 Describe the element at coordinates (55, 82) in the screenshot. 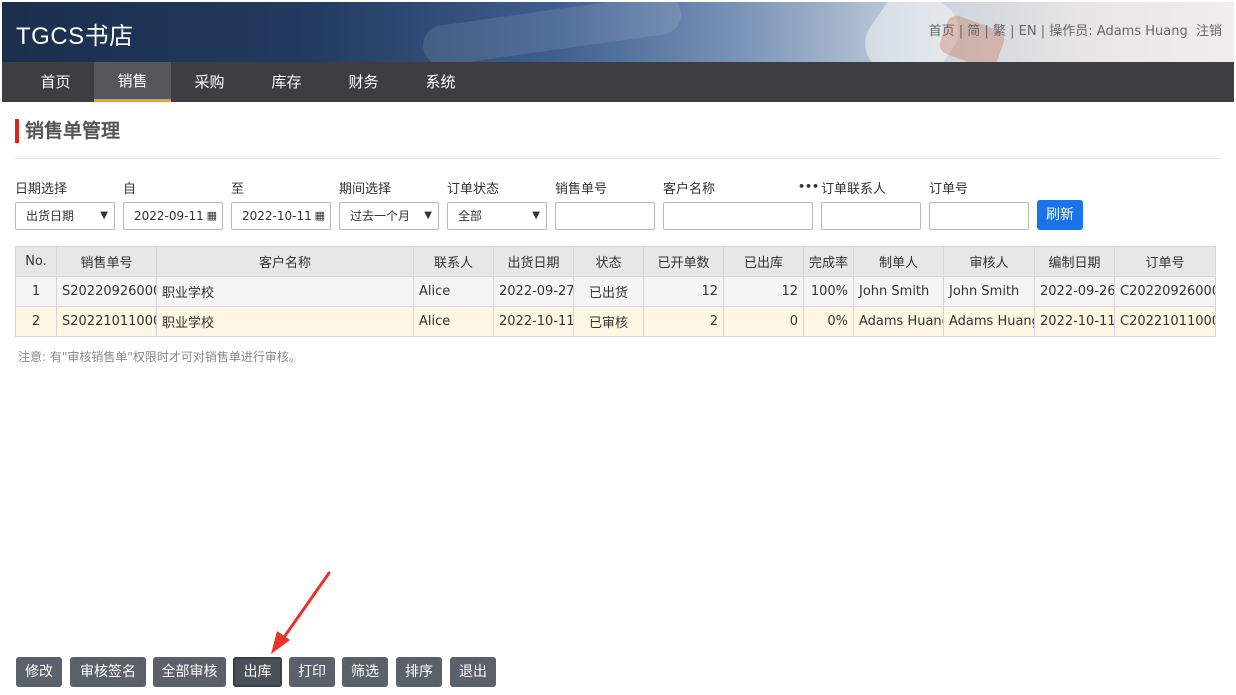

I see `nav-home: 首页` at that location.